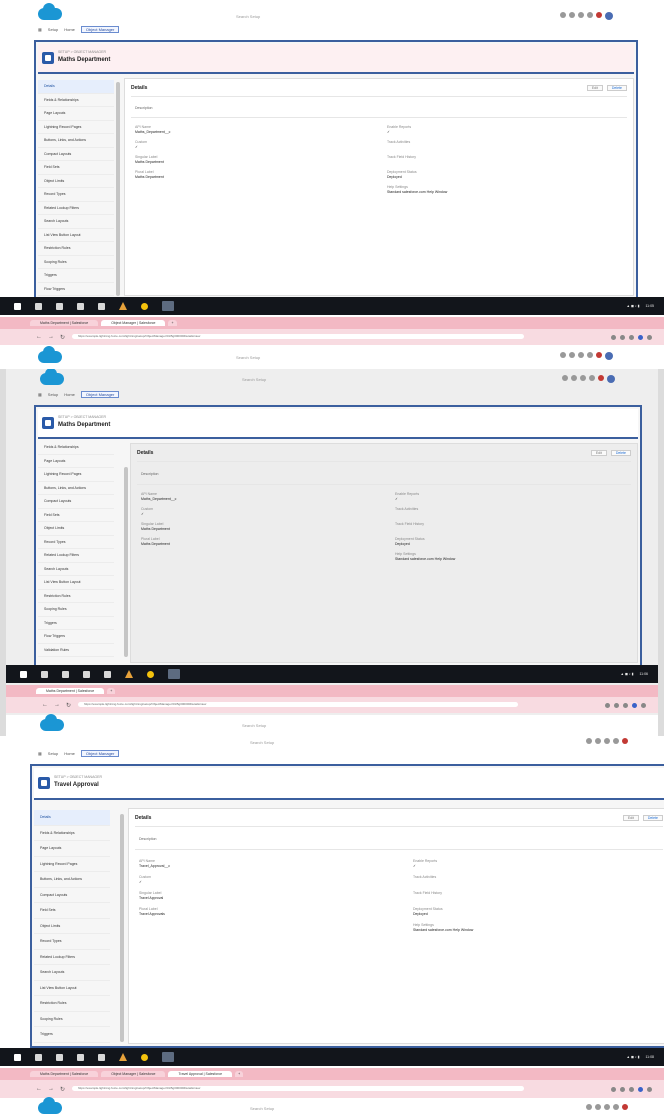 This screenshot has height=1118, width=664. What do you see at coordinates (200, 1074) in the screenshot?
I see `browser-tab: Travel Approval | Salesforce` at bounding box center [200, 1074].